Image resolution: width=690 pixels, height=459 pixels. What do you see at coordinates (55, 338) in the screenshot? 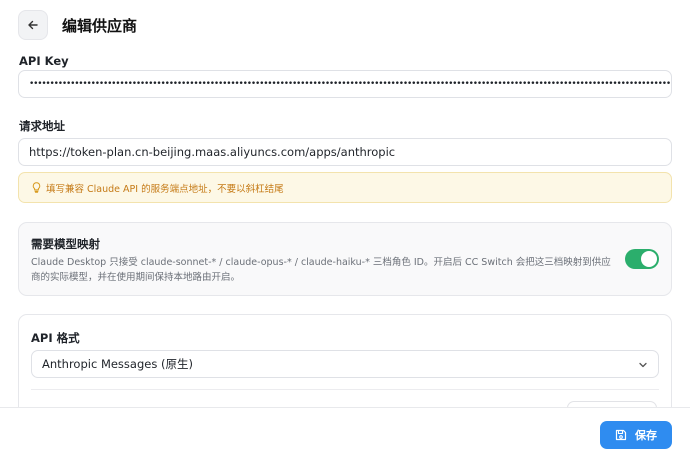
I see `api-format-label: API 格式` at bounding box center [55, 338].